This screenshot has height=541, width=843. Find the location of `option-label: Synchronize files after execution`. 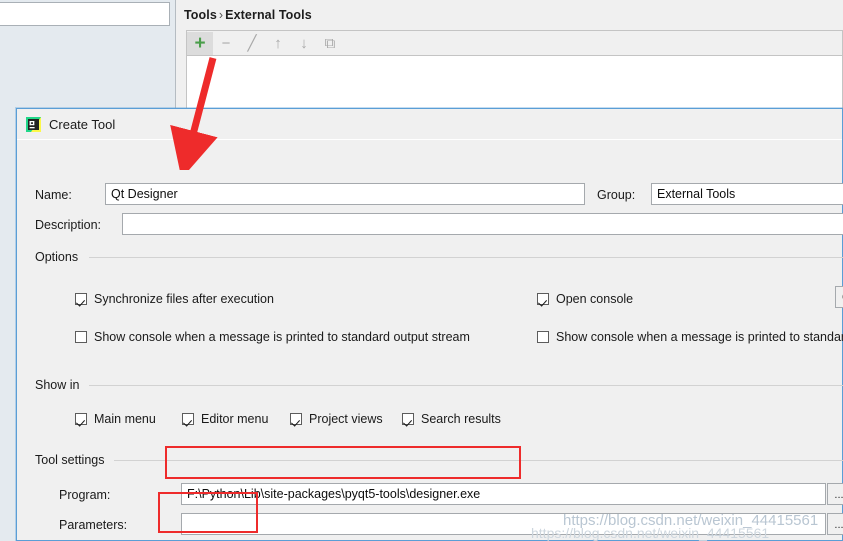

option-label: Synchronize files after execution is located at coordinates (184, 299).